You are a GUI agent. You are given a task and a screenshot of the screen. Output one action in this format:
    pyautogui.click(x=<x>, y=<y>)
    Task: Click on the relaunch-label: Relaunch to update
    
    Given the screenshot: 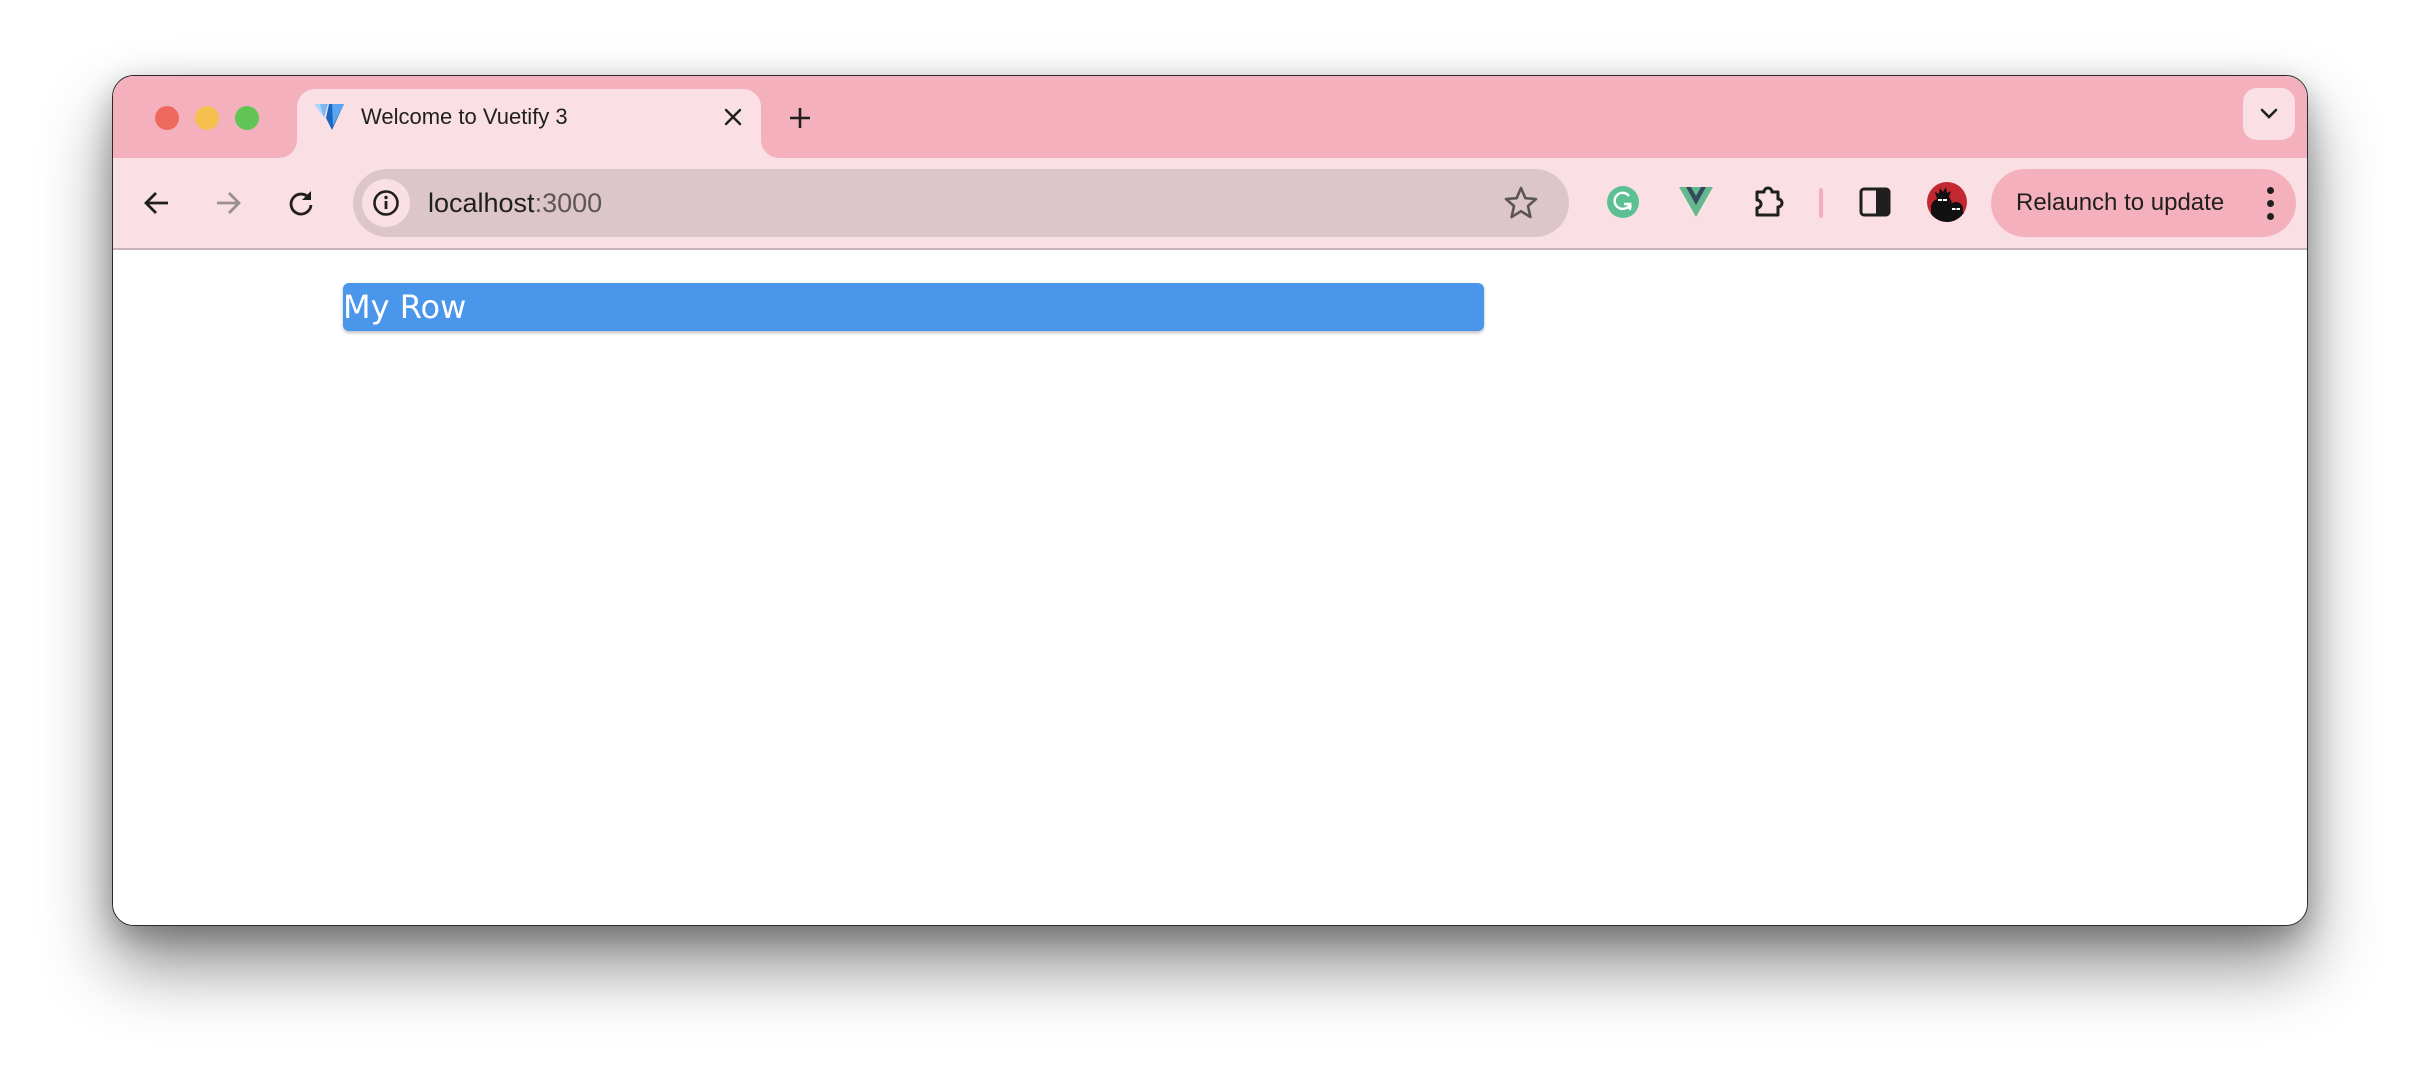 What is the action you would take?
    pyautogui.click(x=2120, y=202)
    